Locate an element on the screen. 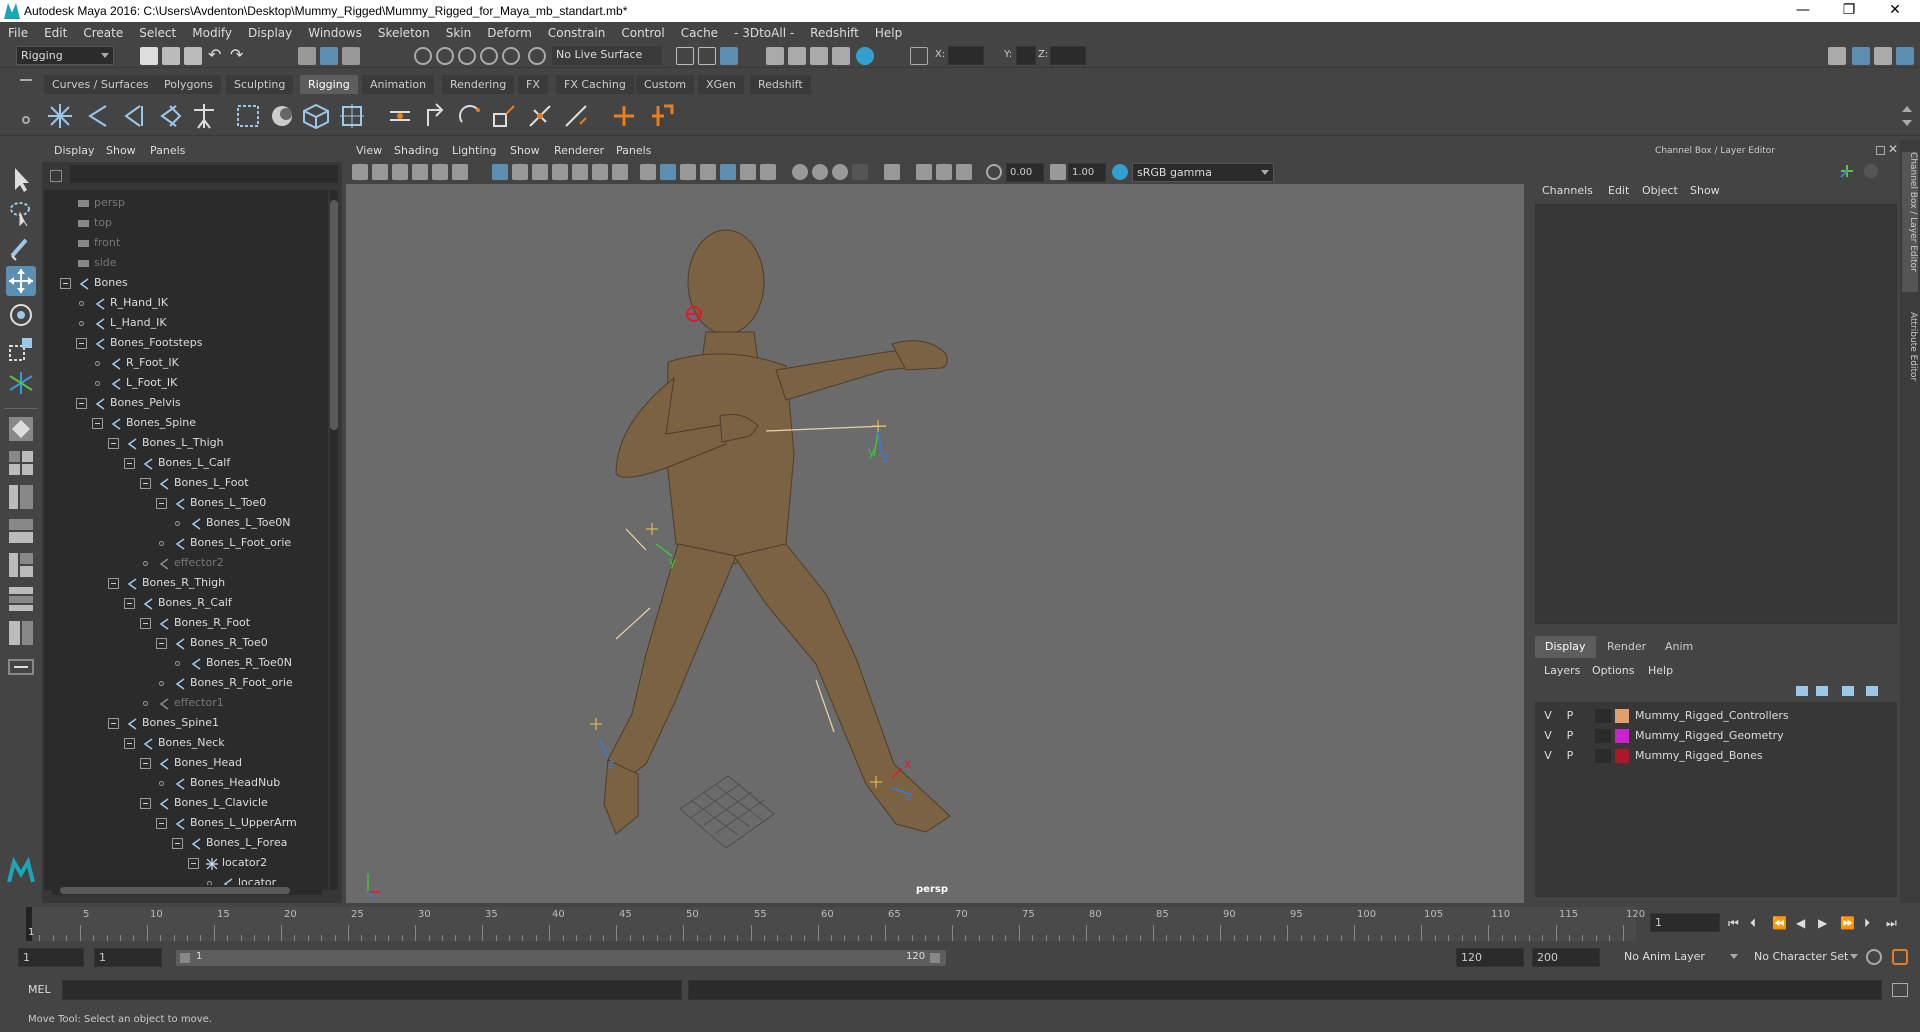  range-end-handle is located at coordinates (935, 958).